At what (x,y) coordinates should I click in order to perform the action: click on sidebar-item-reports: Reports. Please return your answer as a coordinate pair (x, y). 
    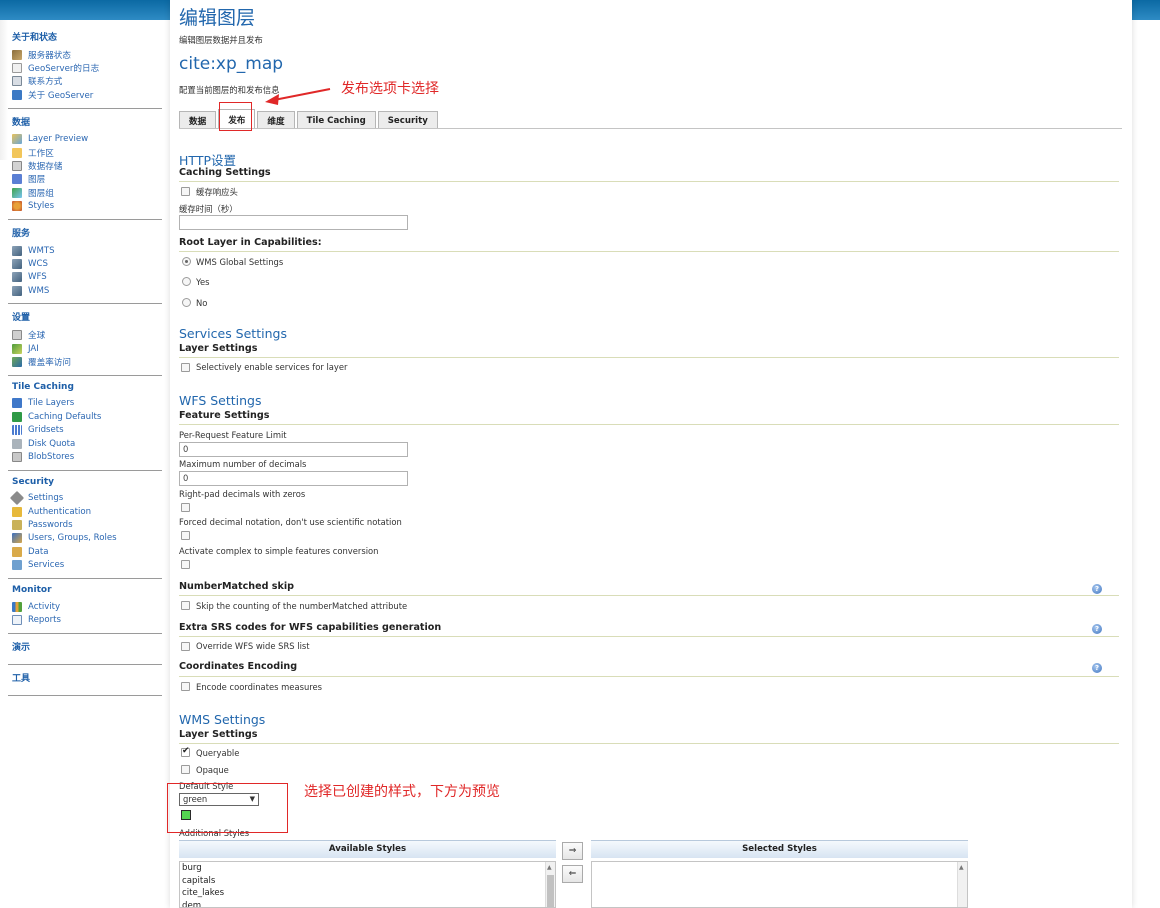
    Looking at the image, I should click on (87, 619).